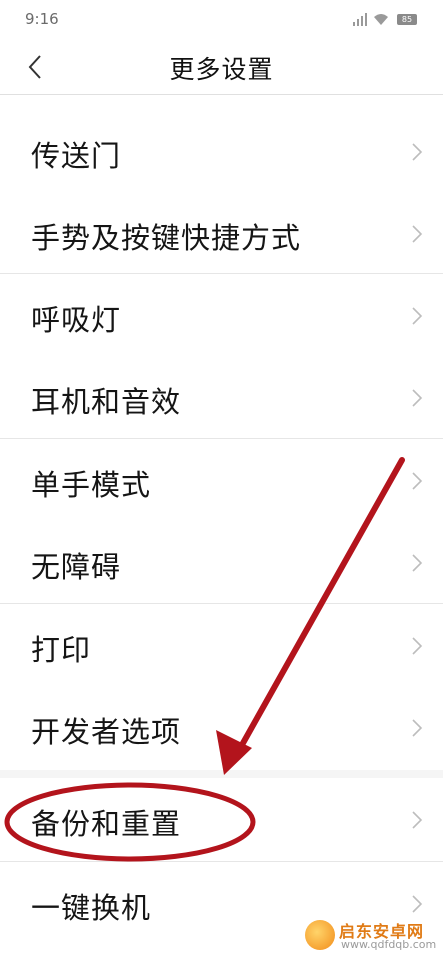 This screenshot has height=960, width=443. Describe the element at coordinates (221, 20) in the screenshot. I see `status-bar: 9:16 85` at that location.